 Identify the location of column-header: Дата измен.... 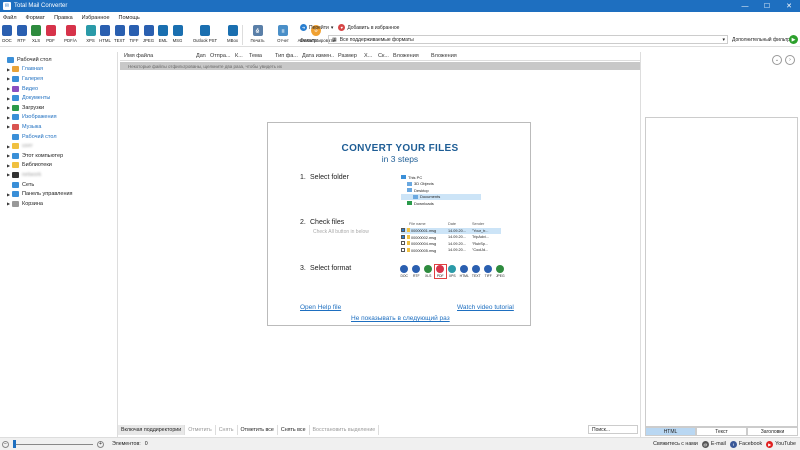
(316, 56).